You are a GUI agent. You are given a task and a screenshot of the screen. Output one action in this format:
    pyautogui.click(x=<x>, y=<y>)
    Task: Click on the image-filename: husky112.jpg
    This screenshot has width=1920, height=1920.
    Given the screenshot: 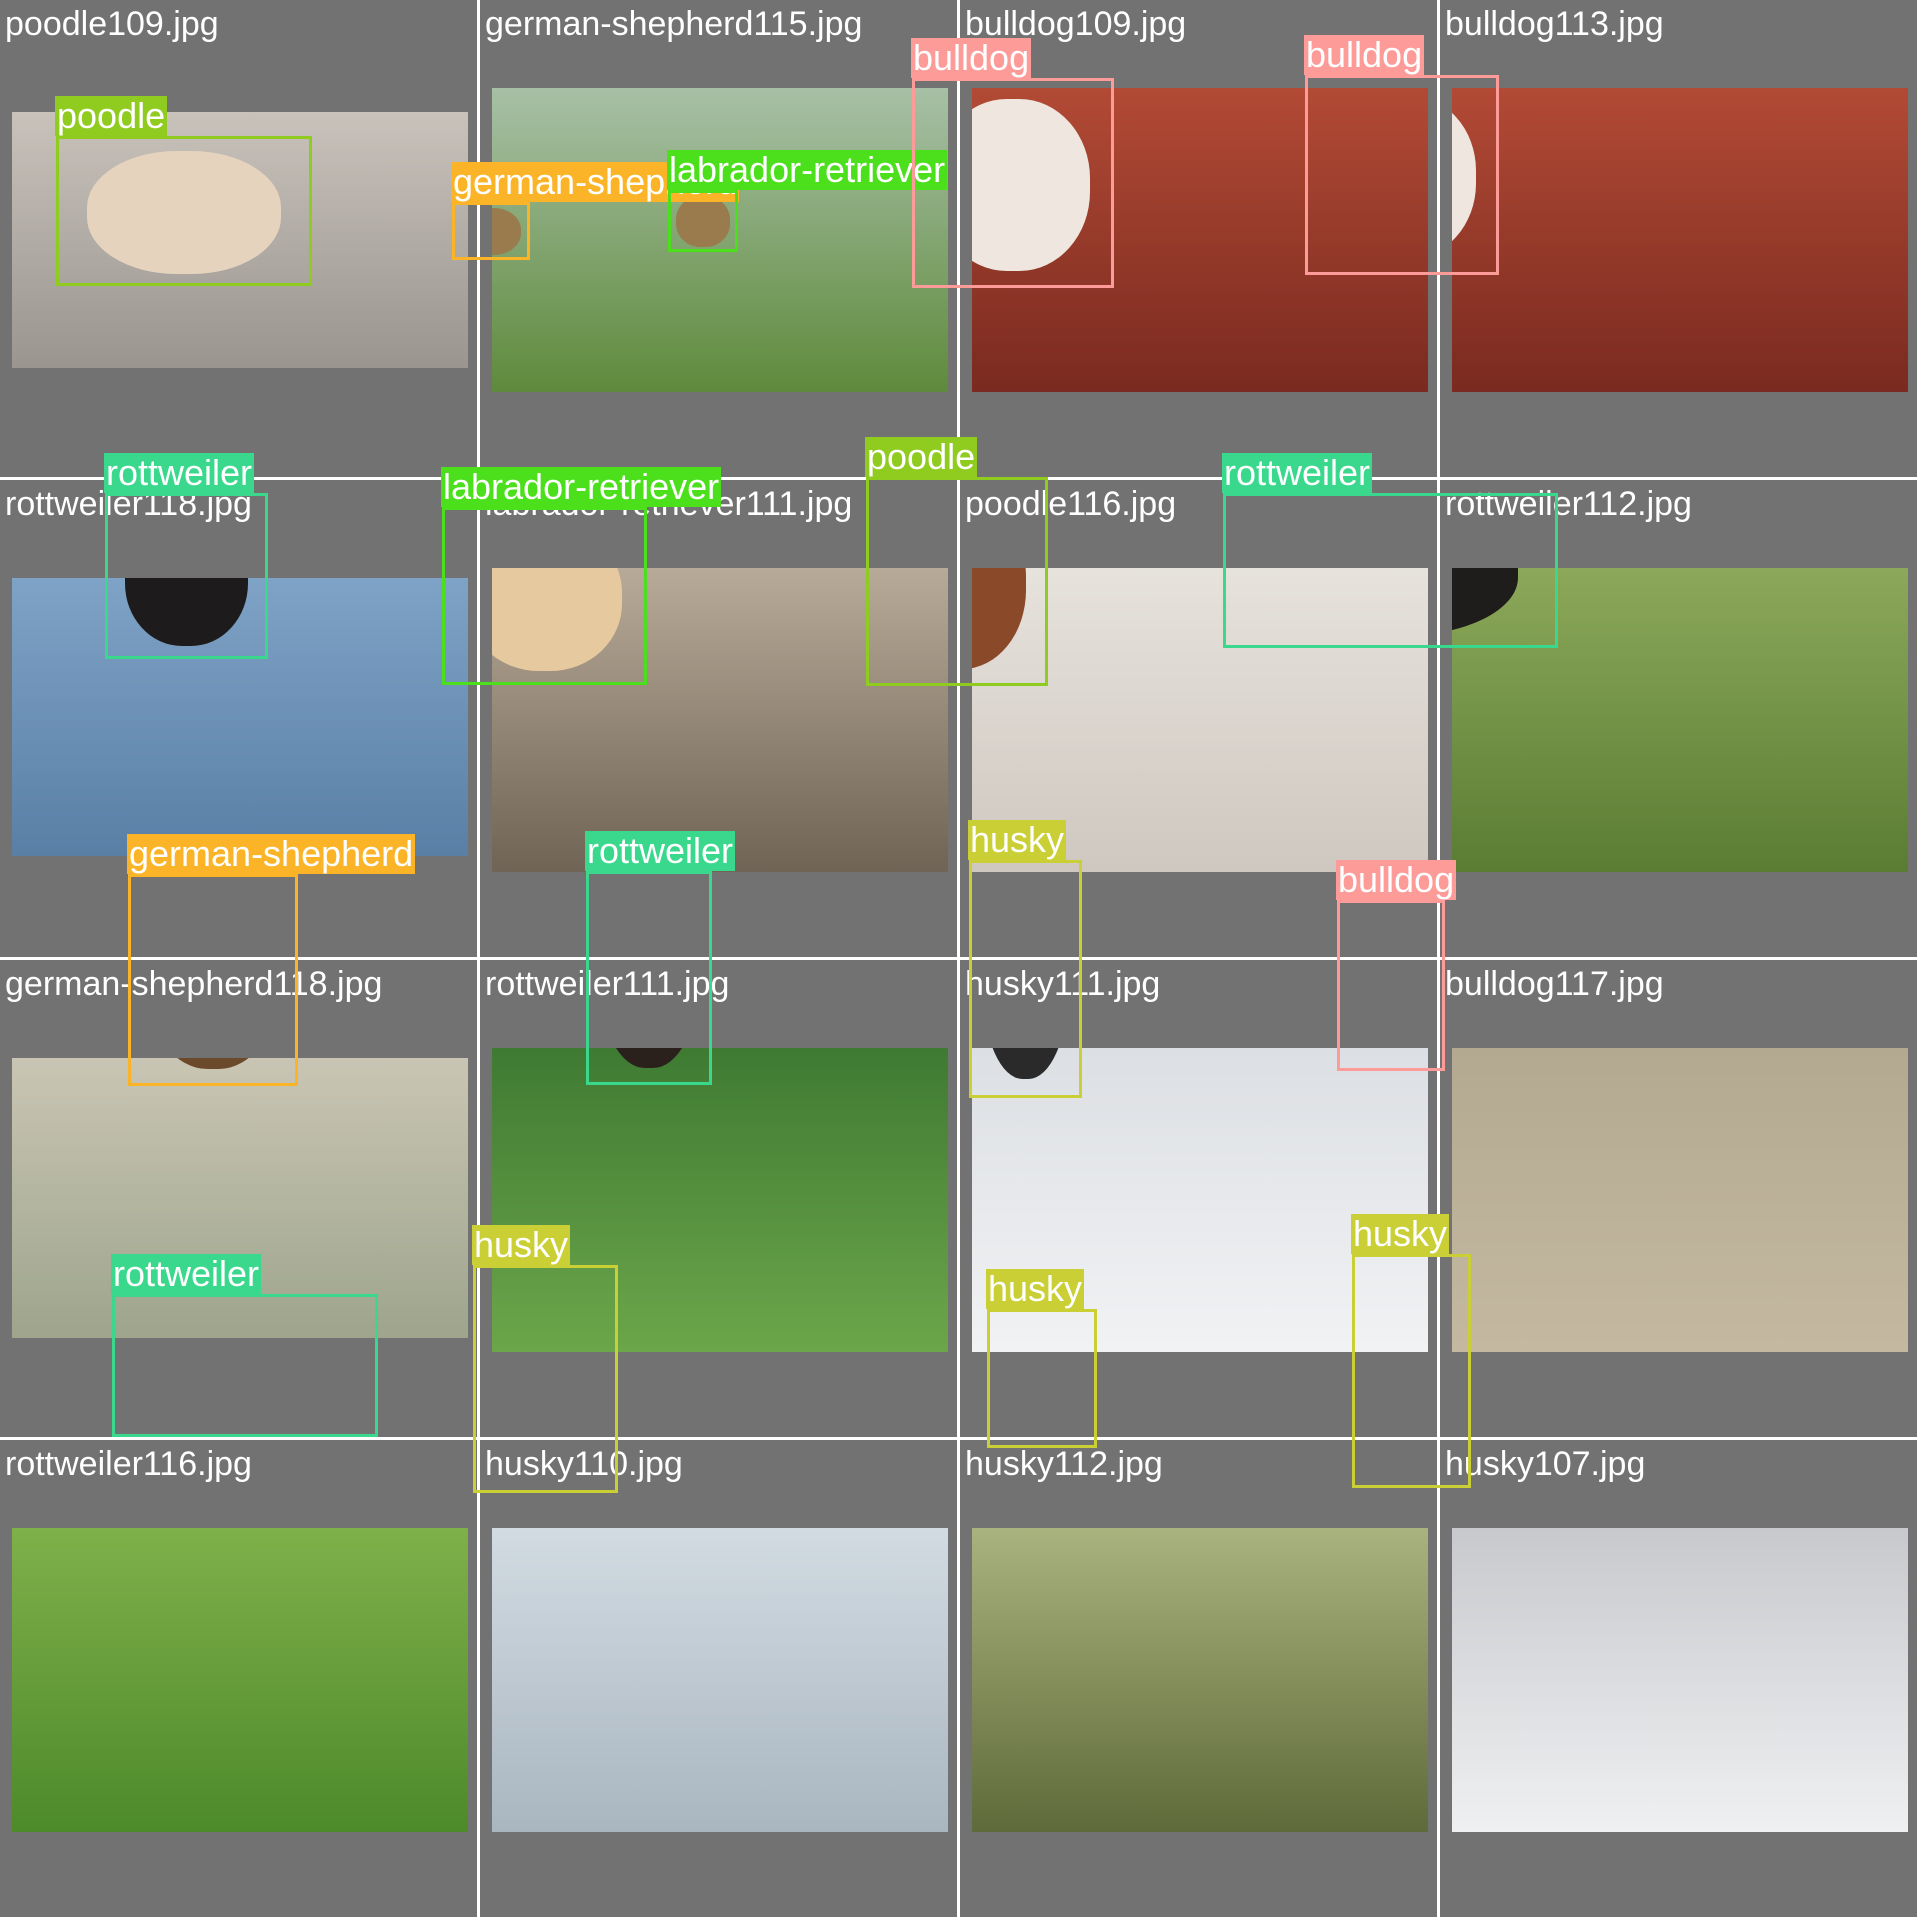 What is the action you would take?
    pyautogui.click(x=1064, y=1464)
    